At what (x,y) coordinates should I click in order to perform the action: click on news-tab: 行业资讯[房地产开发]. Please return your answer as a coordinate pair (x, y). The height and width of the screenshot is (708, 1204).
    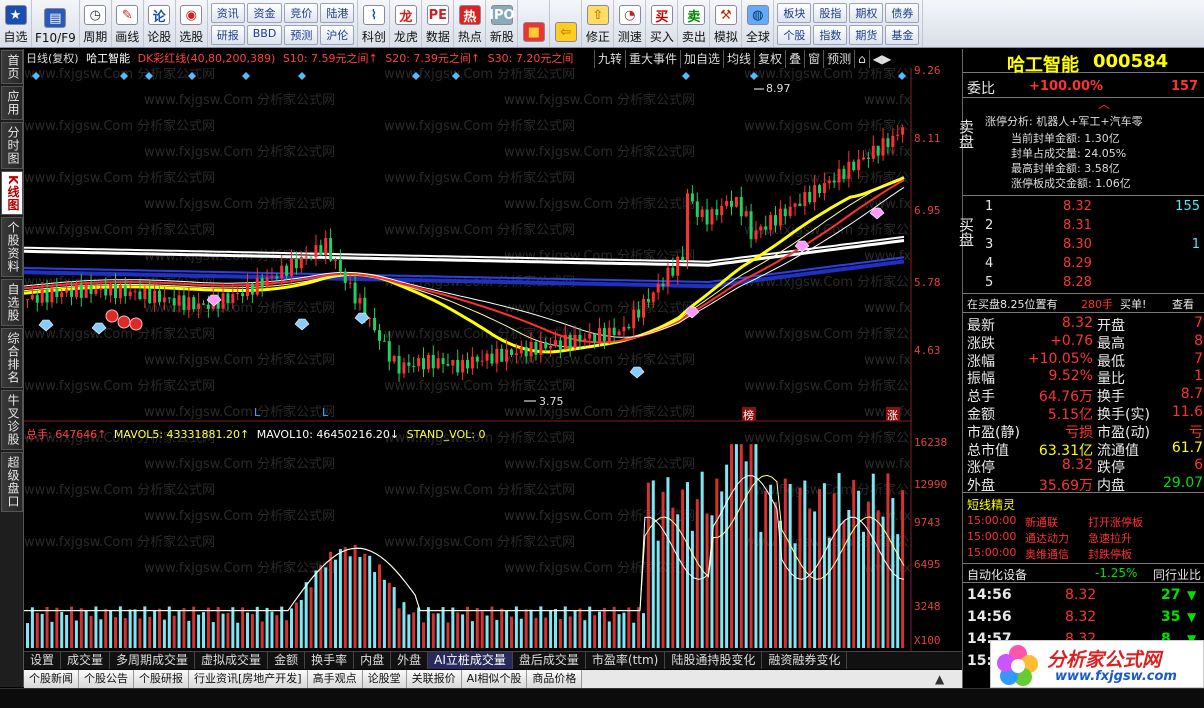
    Looking at the image, I should click on (248, 679).